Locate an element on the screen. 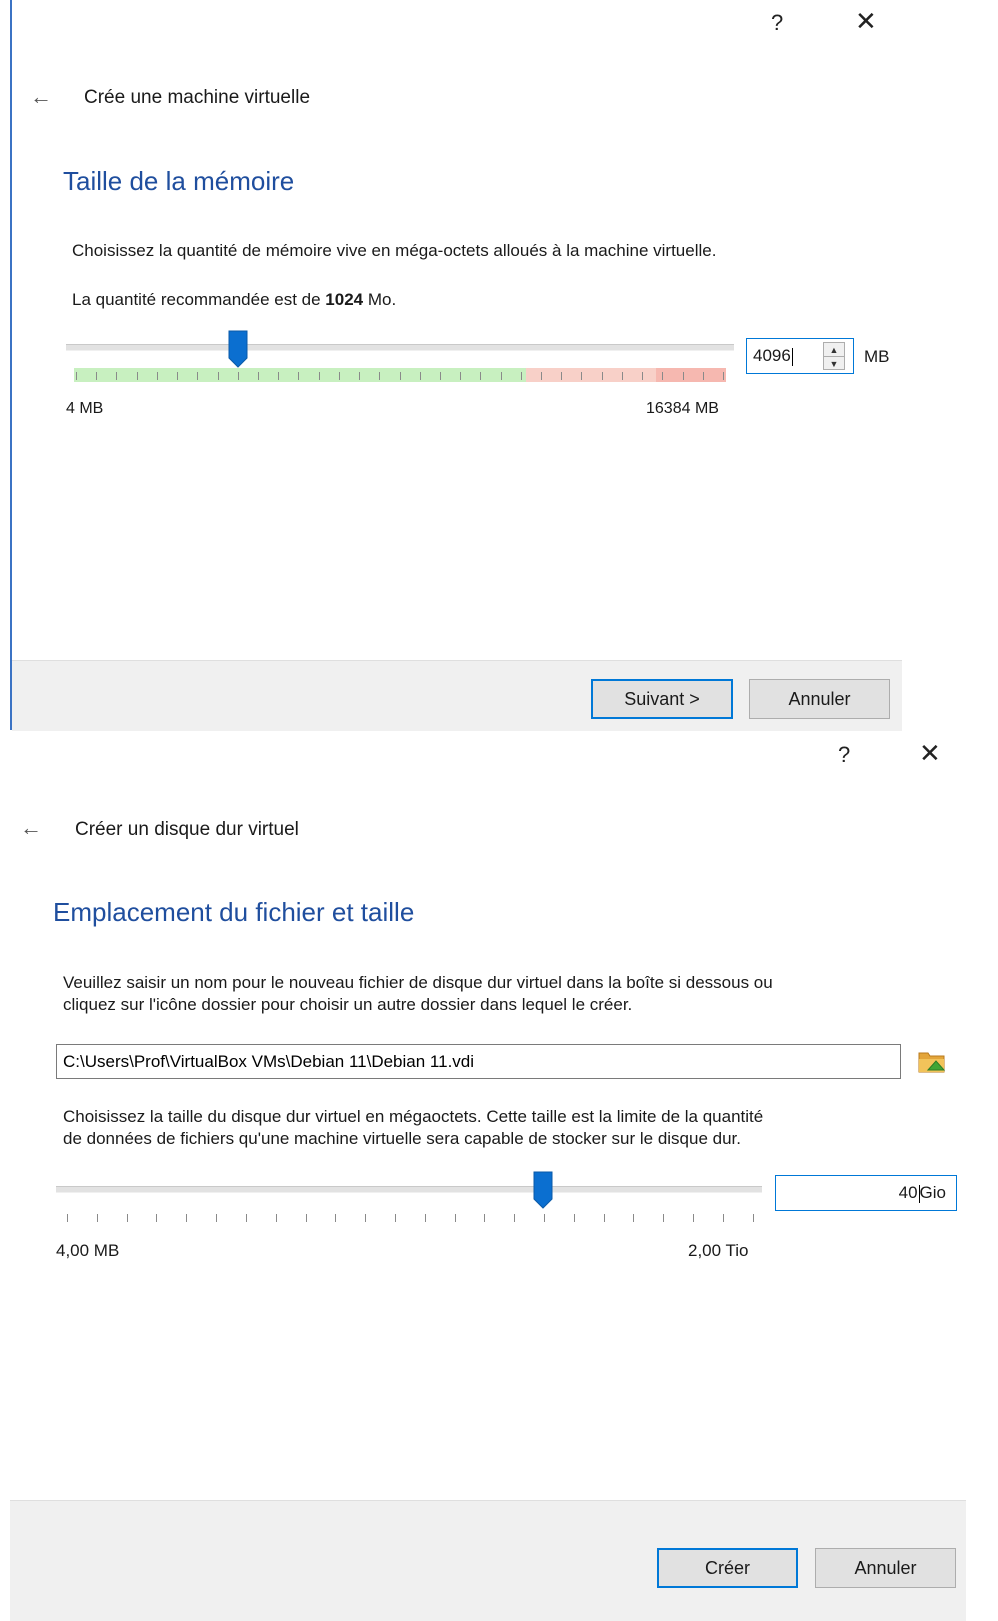 The height and width of the screenshot is (1621, 998). disk-size-value: 40 is located at coordinates (908, 1192).